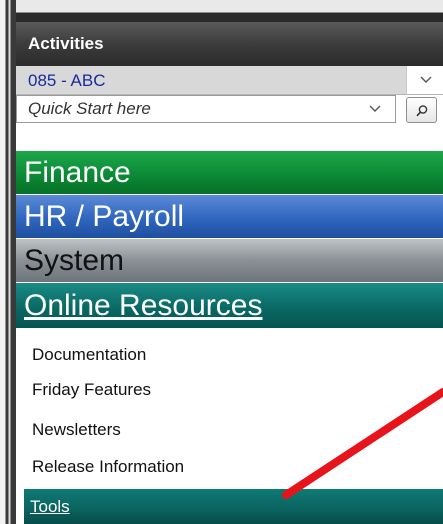 The image size is (443, 524). I want to click on resource-item-release-information: Release Information, so click(108, 467).